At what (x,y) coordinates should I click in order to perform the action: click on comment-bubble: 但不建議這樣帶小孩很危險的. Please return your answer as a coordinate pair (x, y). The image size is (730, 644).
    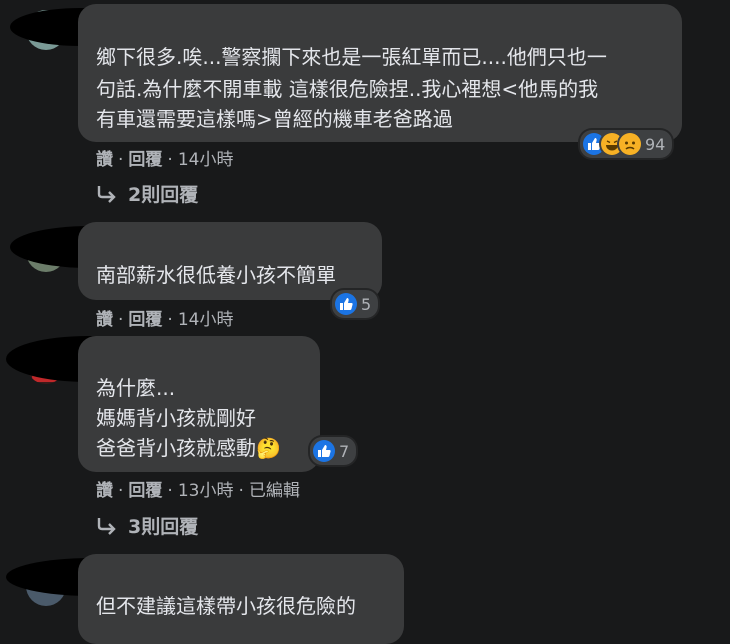
    Looking at the image, I should click on (241, 599).